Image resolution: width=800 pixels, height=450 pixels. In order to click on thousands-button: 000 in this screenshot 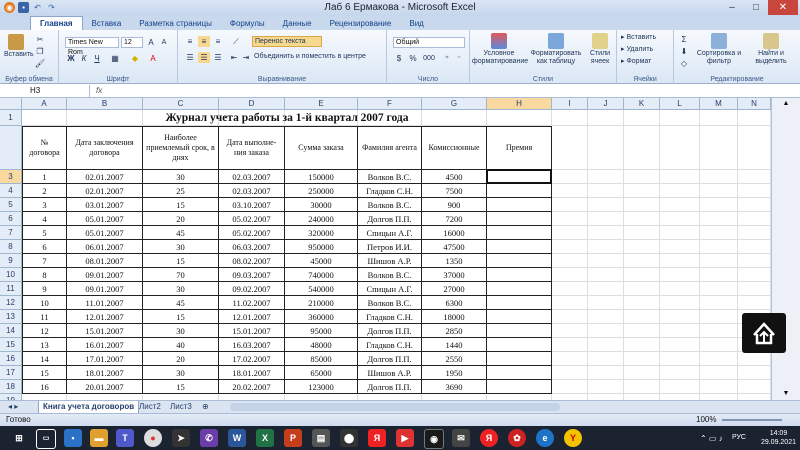, I will do `click(429, 58)`.